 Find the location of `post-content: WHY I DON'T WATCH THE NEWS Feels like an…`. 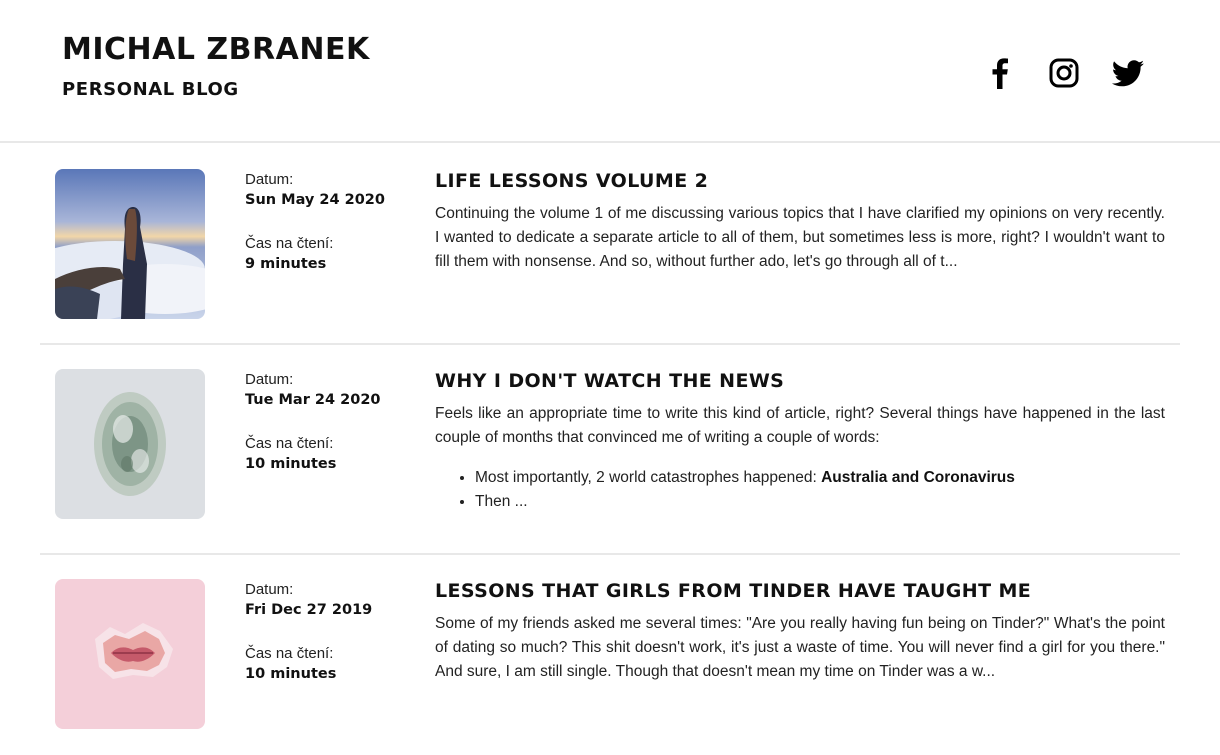

post-content: WHY I DON'T WATCH THE NEWS Feels like an… is located at coordinates (800, 441).